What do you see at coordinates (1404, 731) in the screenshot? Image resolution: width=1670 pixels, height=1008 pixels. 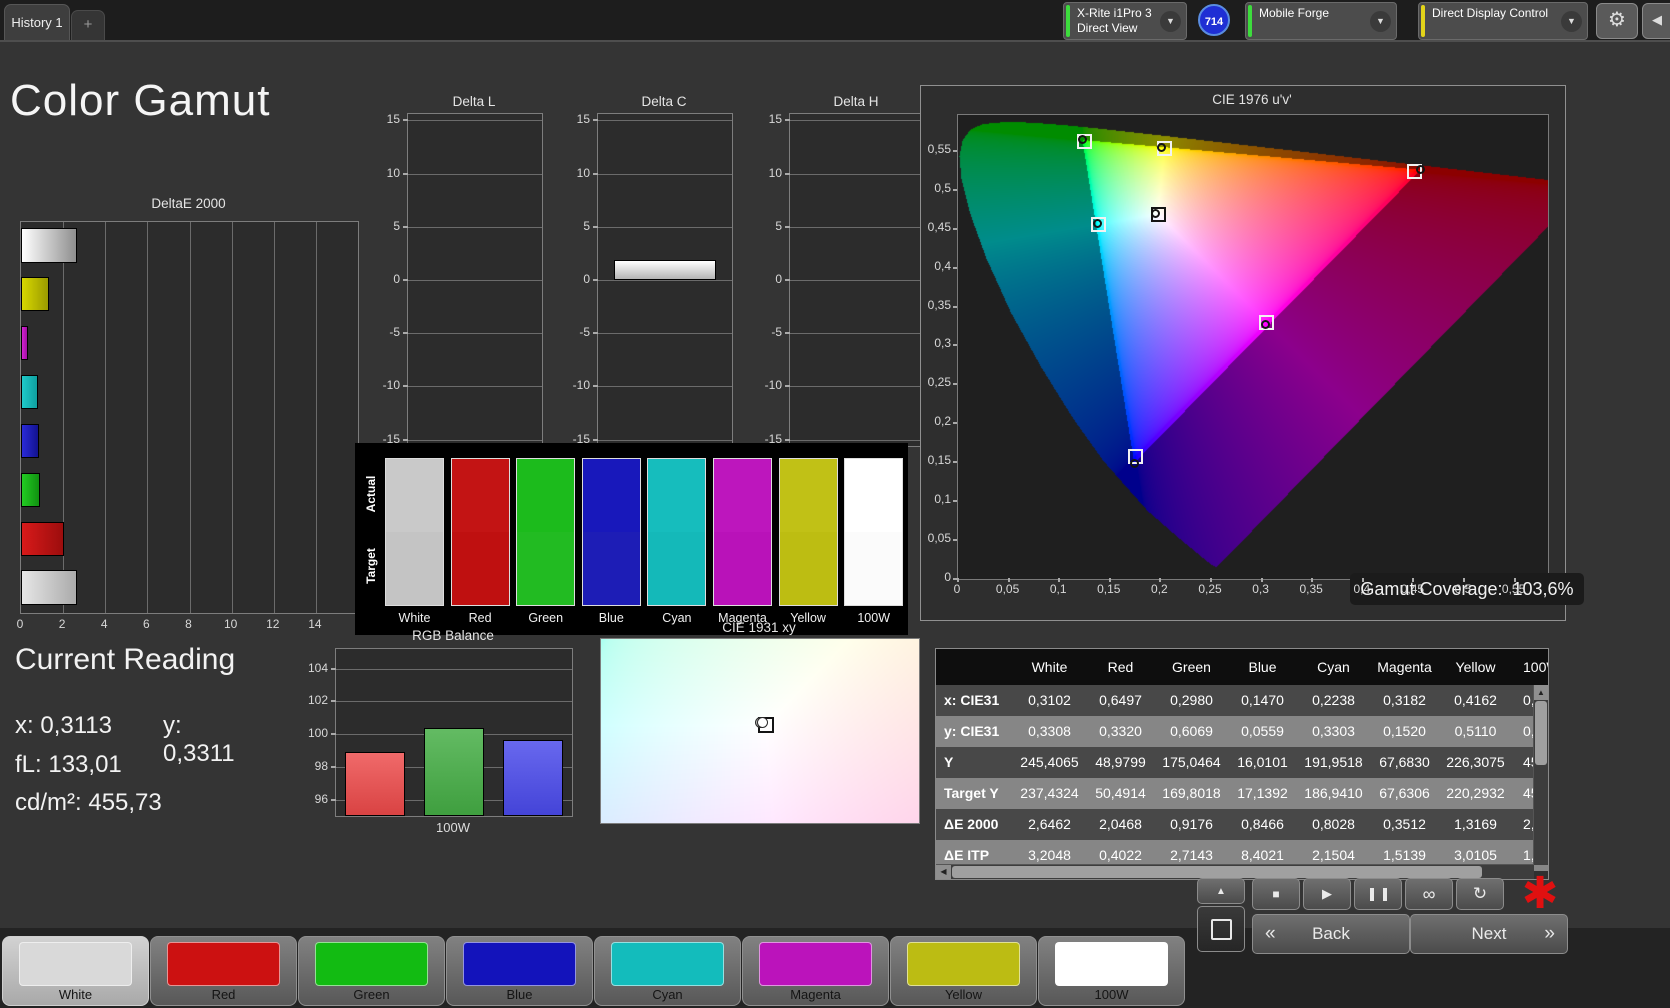 I see `table-cell: 0,1520` at bounding box center [1404, 731].